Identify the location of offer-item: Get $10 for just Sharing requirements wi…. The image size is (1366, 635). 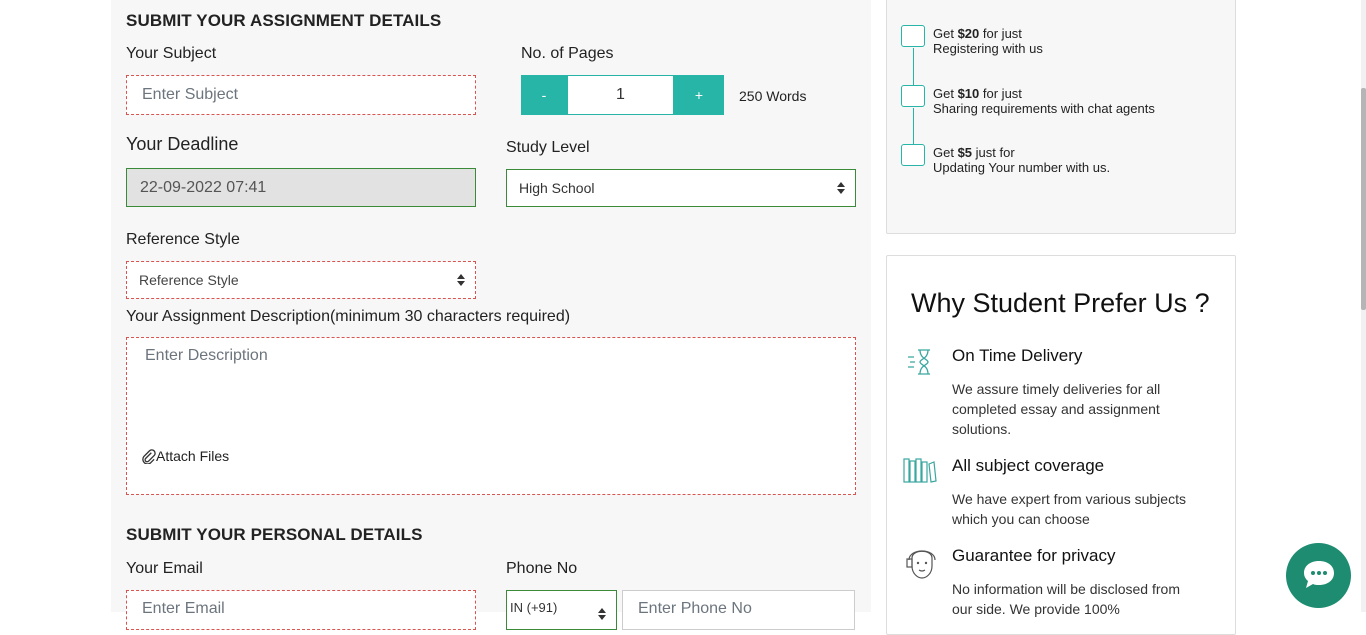
(1044, 101).